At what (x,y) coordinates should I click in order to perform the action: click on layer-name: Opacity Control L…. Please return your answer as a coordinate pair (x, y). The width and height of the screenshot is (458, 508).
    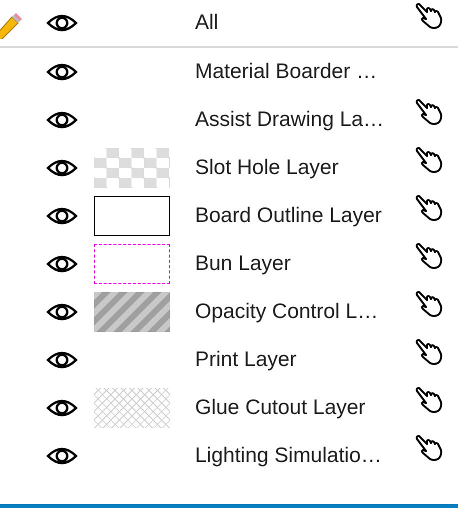
    Looking at the image, I should click on (305, 312).